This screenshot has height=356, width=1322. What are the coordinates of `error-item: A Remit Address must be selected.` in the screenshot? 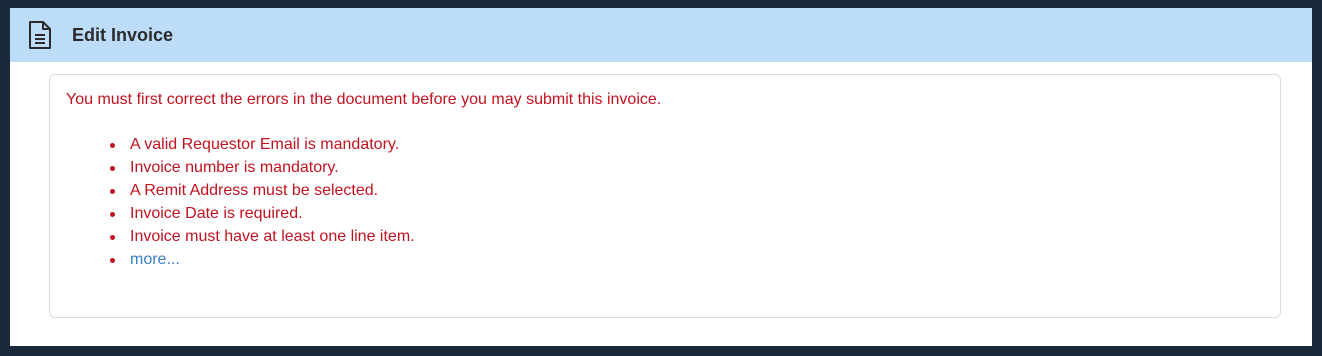 It's located at (260, 190).